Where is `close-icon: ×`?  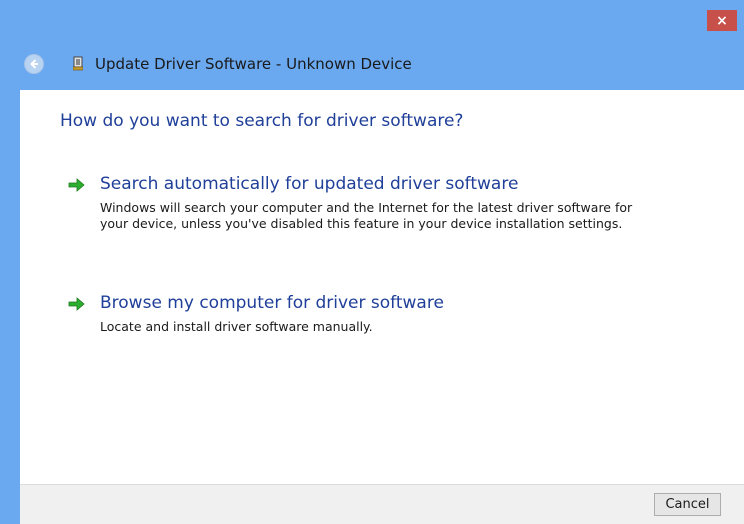
close-icon: × is located at coordinates (722, 20).